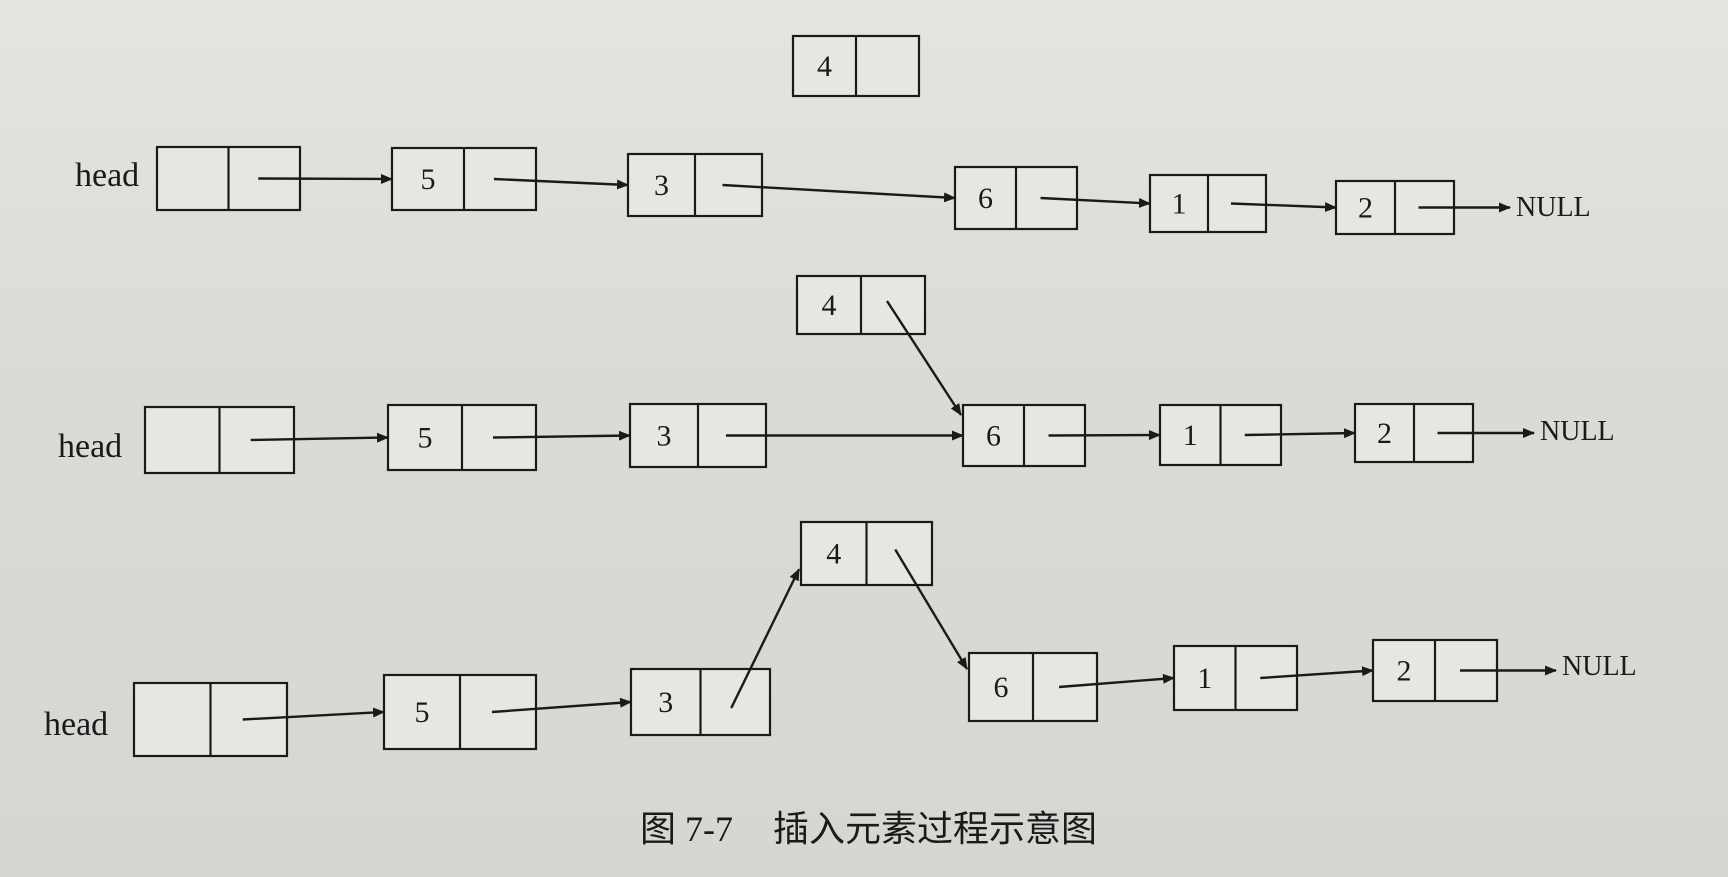 The height and width of the screenshot is (877, 1728). I want to click on list-node: 6, so click(1033, 687).